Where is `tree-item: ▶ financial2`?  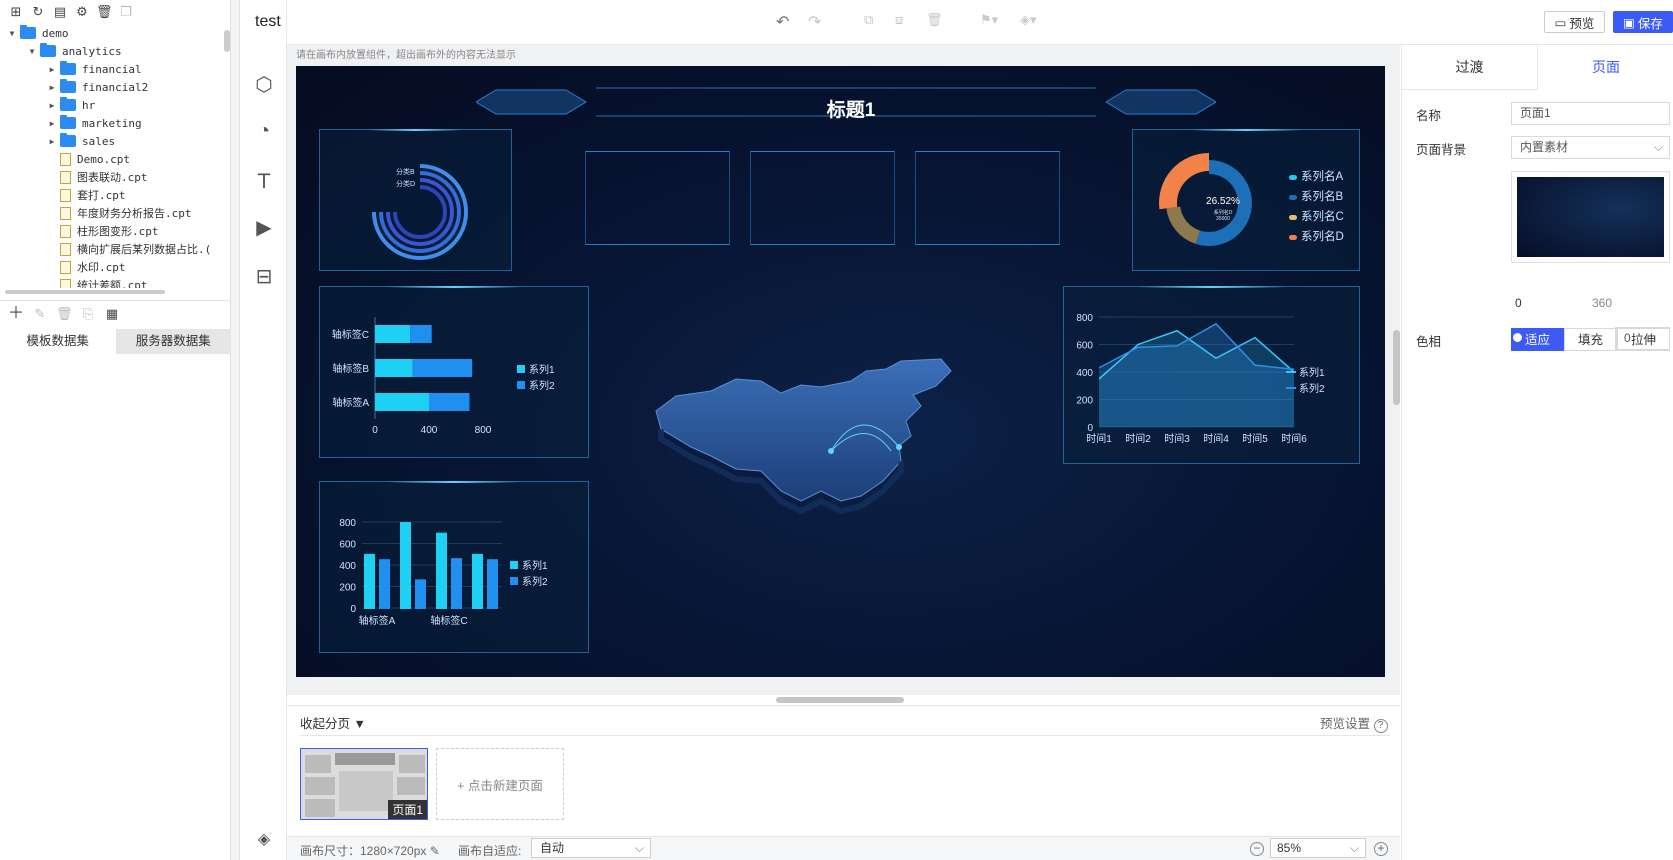
tree-item: ▶ financial2 is located at coordinates (111, 87).